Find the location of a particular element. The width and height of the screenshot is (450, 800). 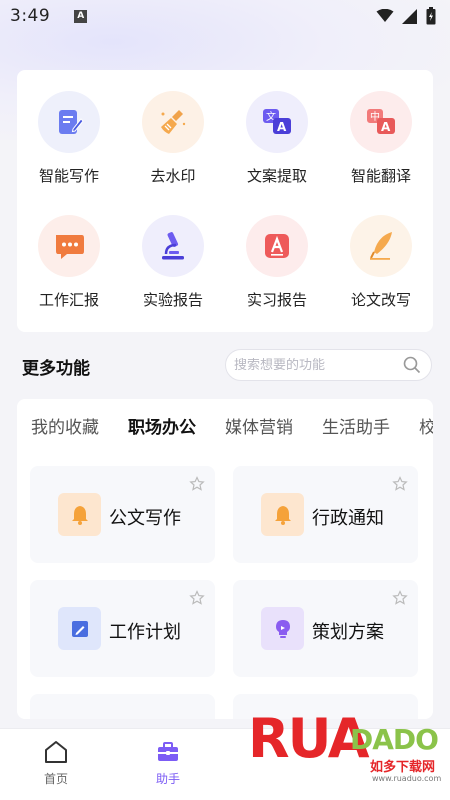

letter-a-icon is located at coordinates (277, 246).